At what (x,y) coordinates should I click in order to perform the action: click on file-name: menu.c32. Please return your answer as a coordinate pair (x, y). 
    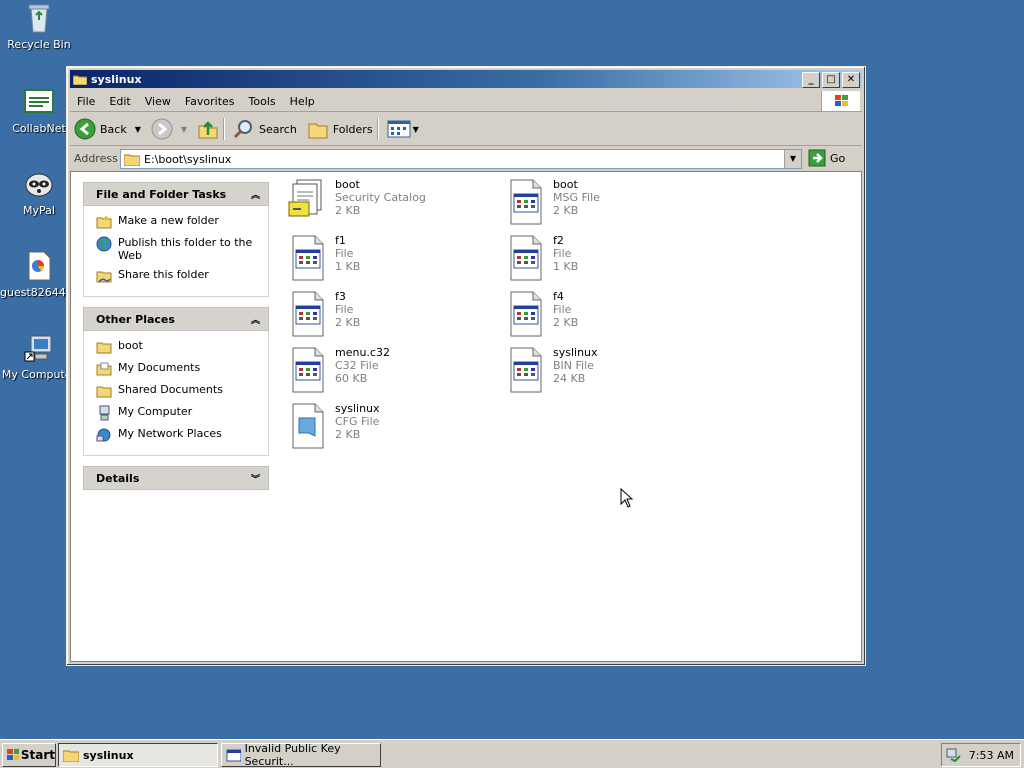
    Looking at the image, I should click on (362, 352).